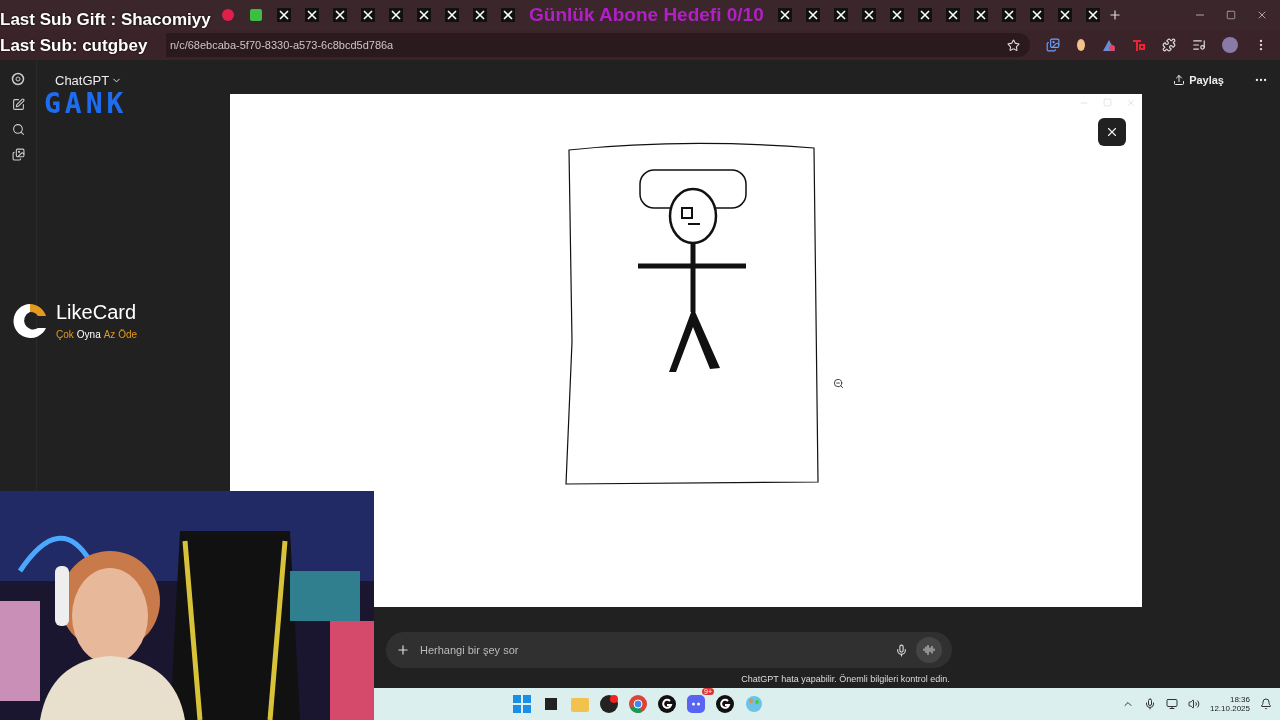  What do you see at coordinates (18, 129) in the screenshot?
I see `search-icon` at bounding box center [18, 129].